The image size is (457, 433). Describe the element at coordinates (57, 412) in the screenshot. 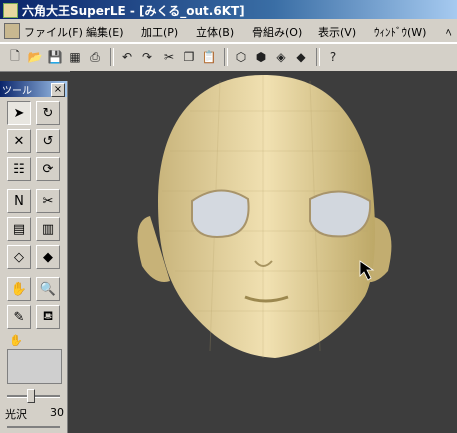

I see `gloss-value: 30` at that location.